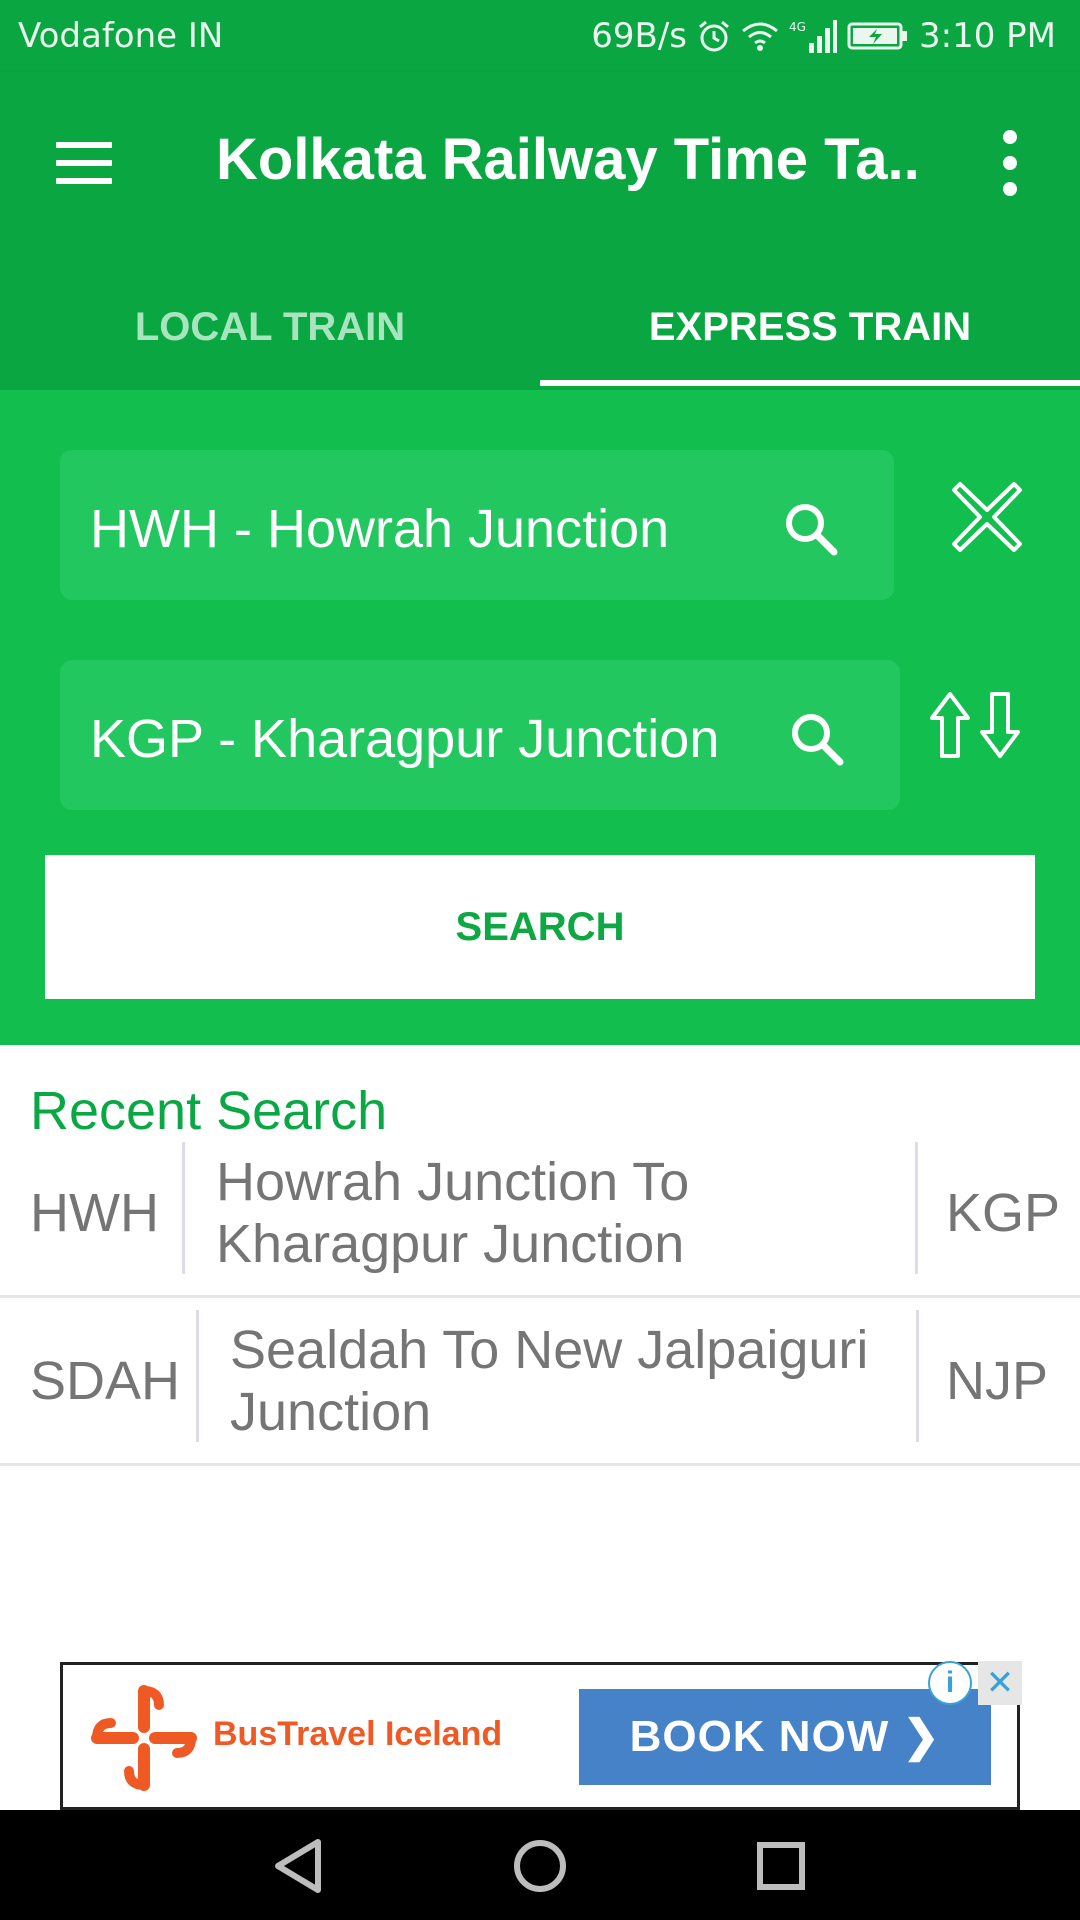 The image size is (1080, 1920). What do you see at coordinates (405, 739) in the screenshot?
I see `to-station-value: KGP - Kharagpur Junction` at bounding box center [405, 739].